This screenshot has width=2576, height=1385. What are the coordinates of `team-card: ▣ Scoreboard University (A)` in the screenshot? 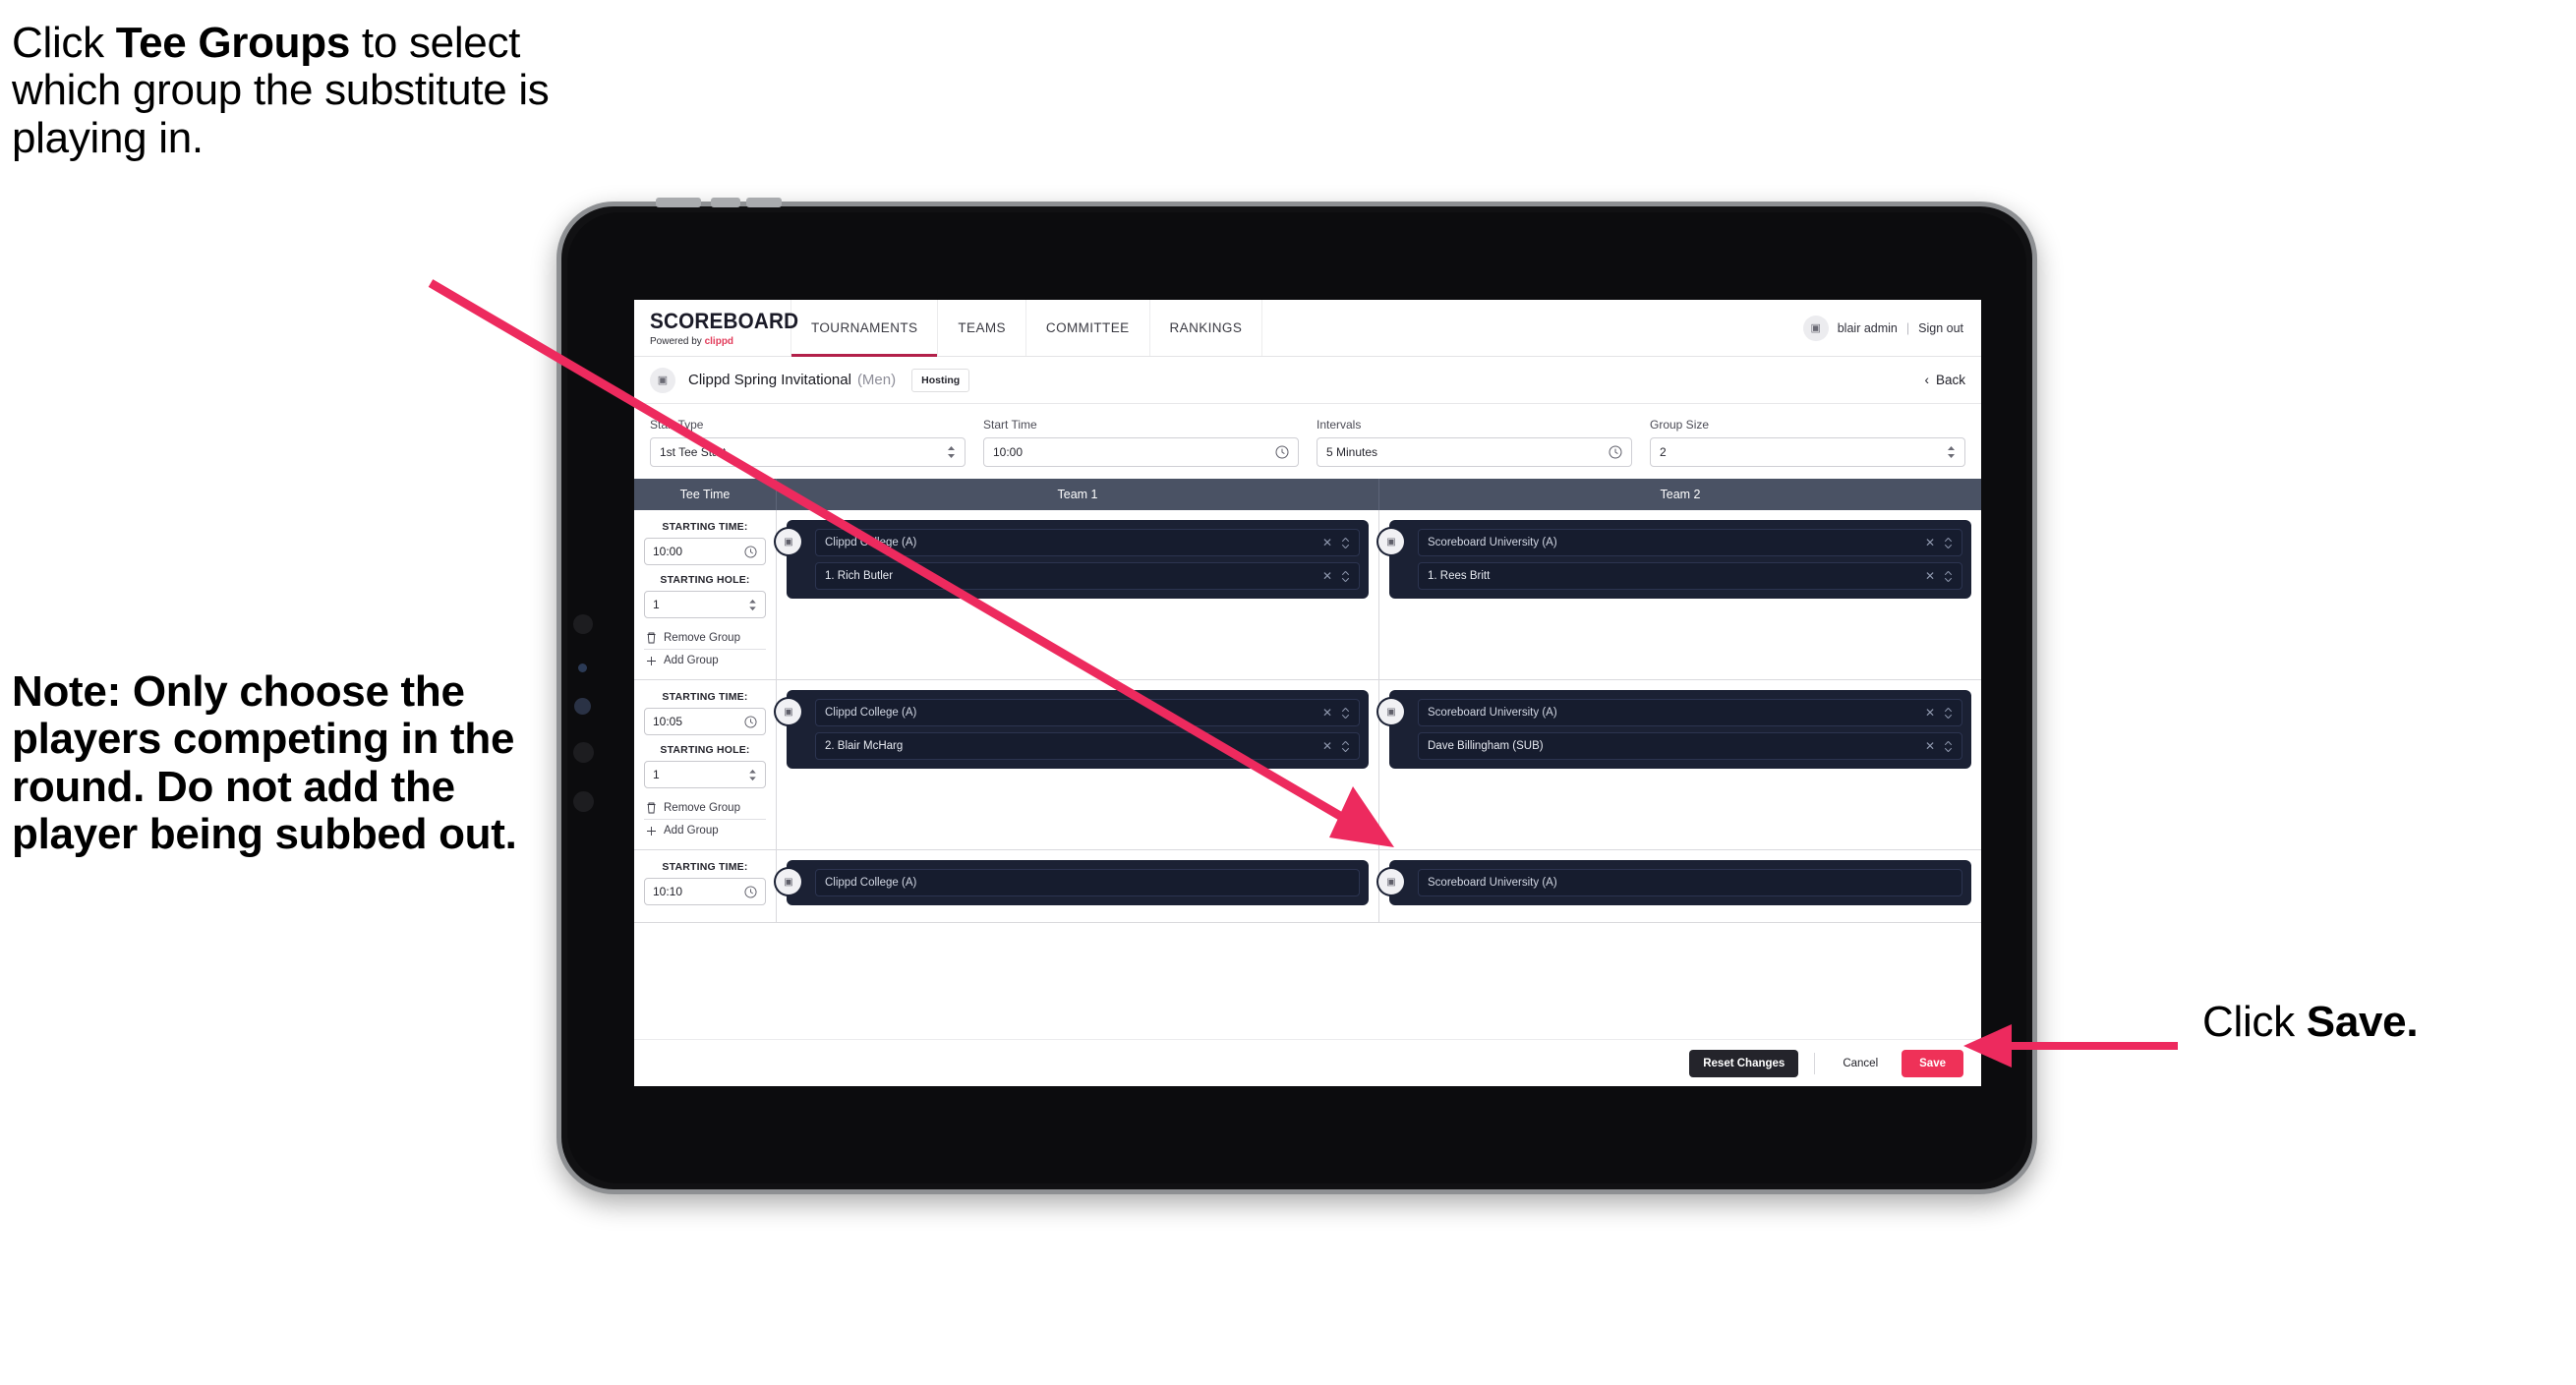 It's located at (1674, 883).